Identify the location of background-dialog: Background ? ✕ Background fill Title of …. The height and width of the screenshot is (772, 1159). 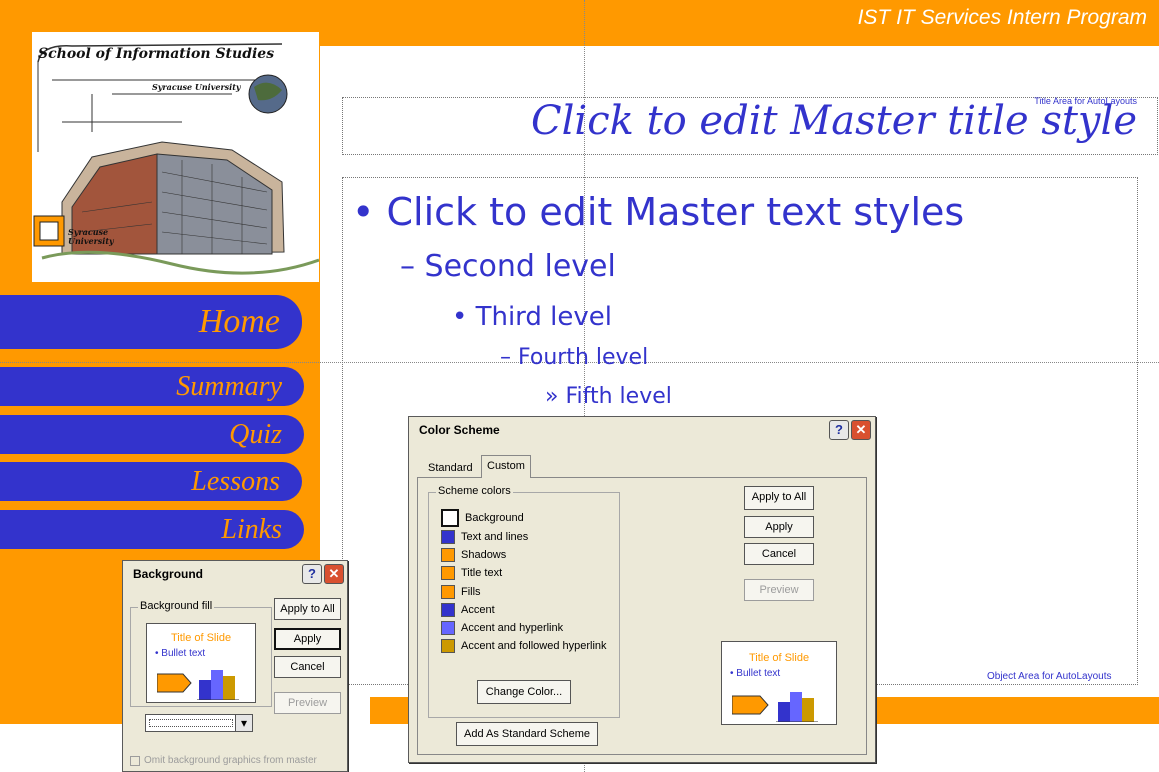
(235, 666).